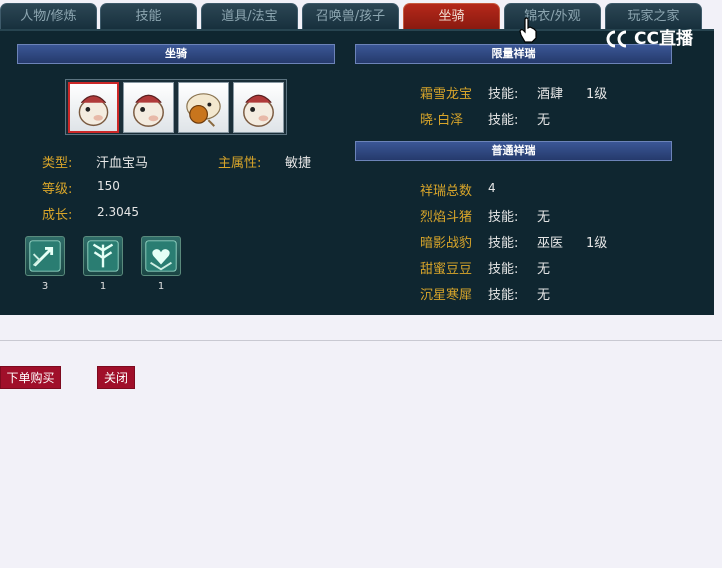  What do you see at coordinates (103, 286) in the screenshot?
I see `skill-count-2: 1` at bounding box center [103, 286].